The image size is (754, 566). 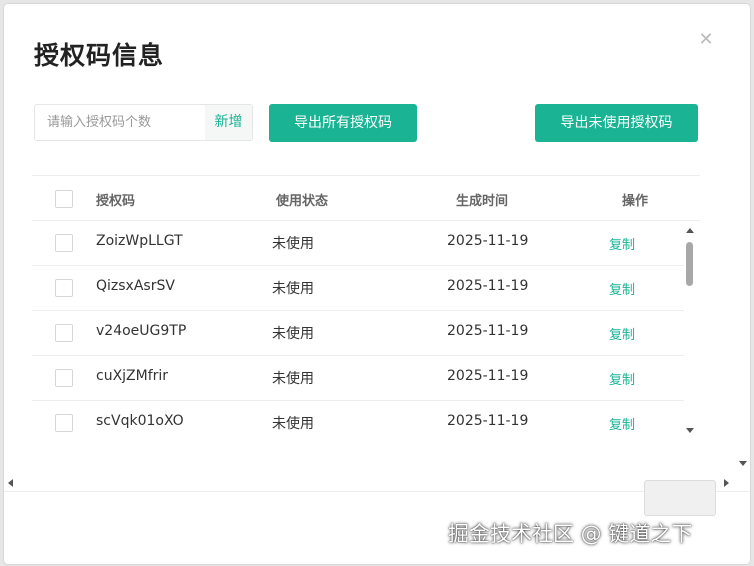 I want to click on table-scrollbar, so click(x=690, y=330).